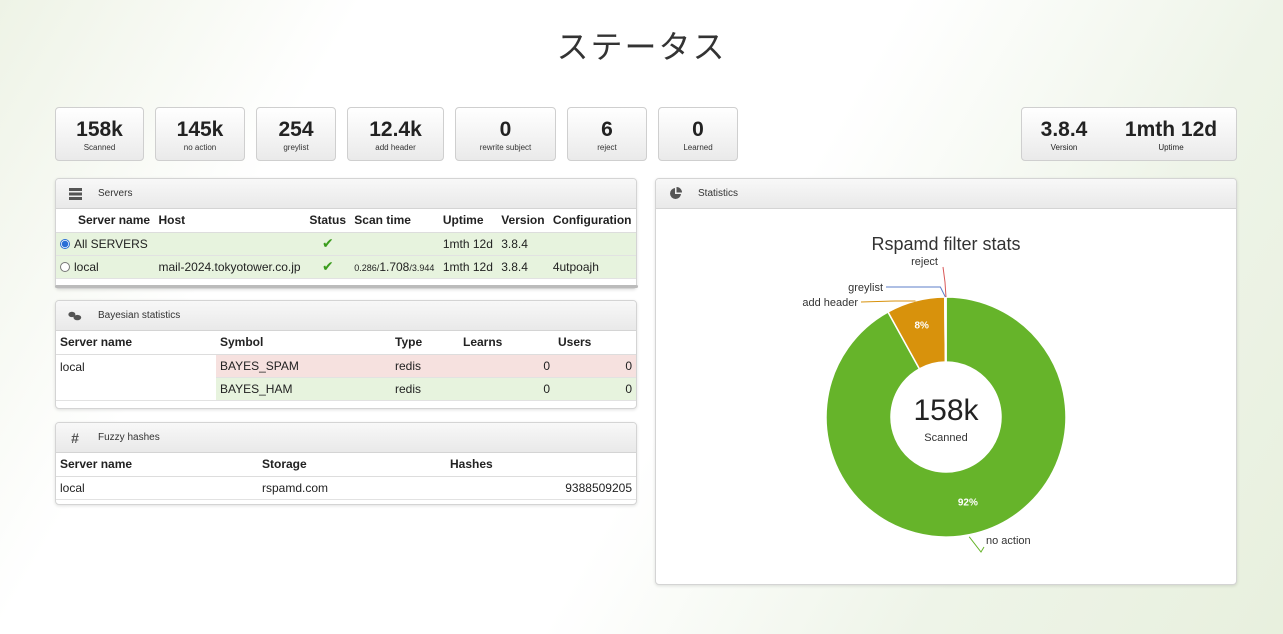 Image resolution: width=1283 pixels, height=634 pixels. Describe the element at coordinates (924, 262) in the screenshot. I see `callout-label-reject: reject` at that location.